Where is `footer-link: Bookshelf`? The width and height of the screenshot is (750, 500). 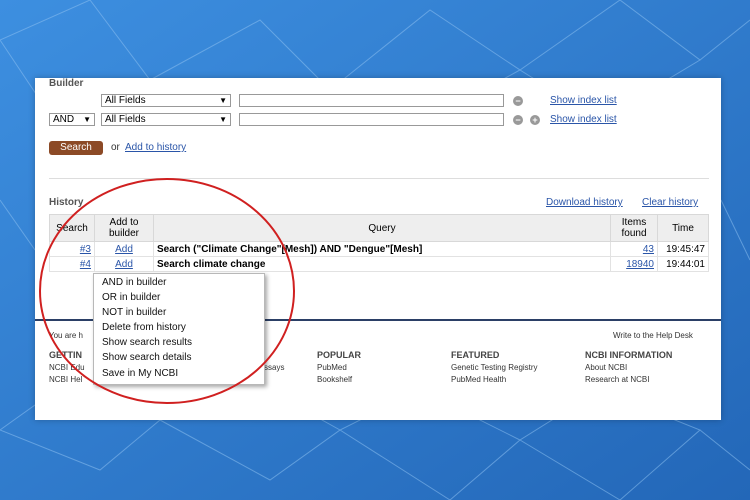
footer-link: Bookshelf is located at coordinates (334, 379).